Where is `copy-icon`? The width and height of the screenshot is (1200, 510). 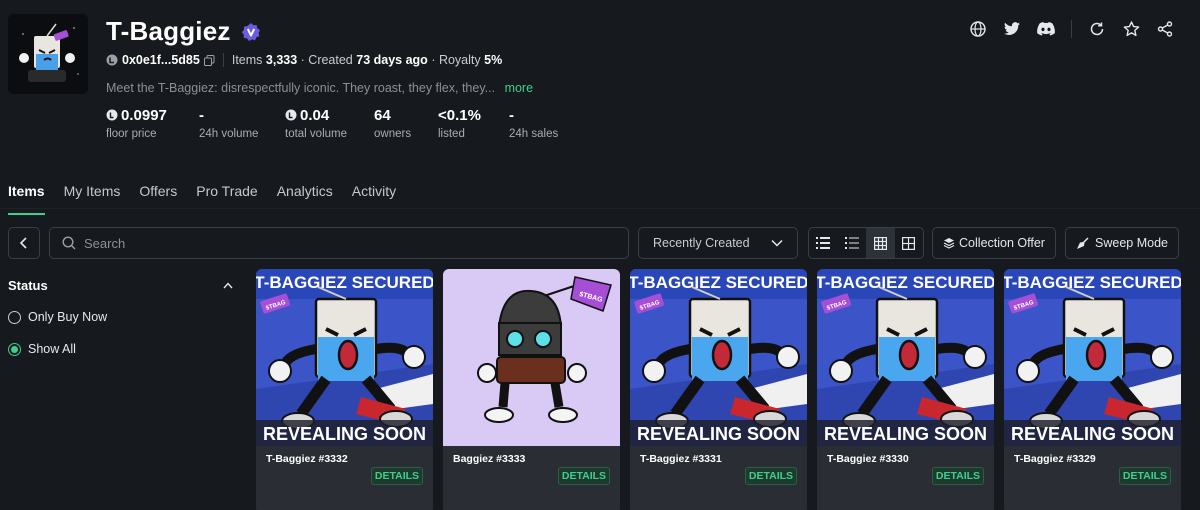
copy-icon is located at coordinates (209, 60).